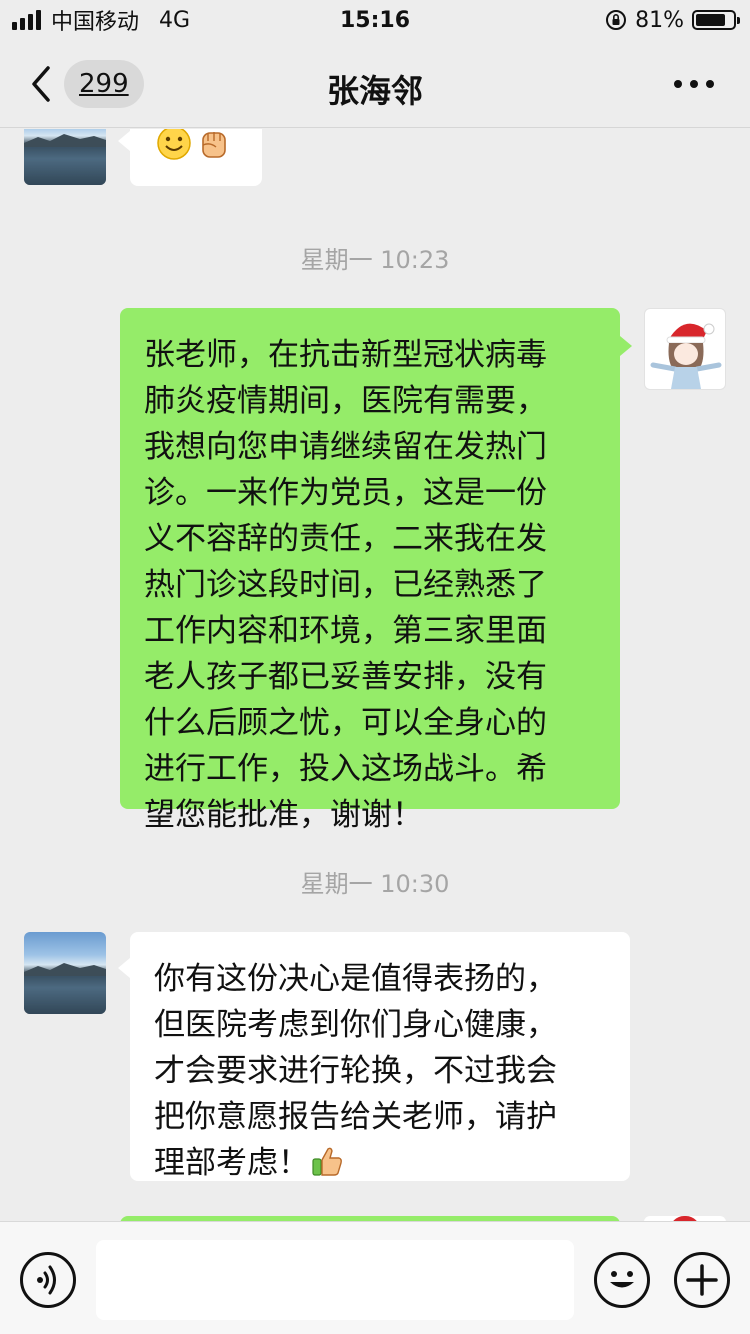 This screenshot has height=1334, width=750. What do you see at coordinates (283, 815) in the screenshot?
I see `message-line: 望您能批准，谢谢！` at bounding box center [283, 815].